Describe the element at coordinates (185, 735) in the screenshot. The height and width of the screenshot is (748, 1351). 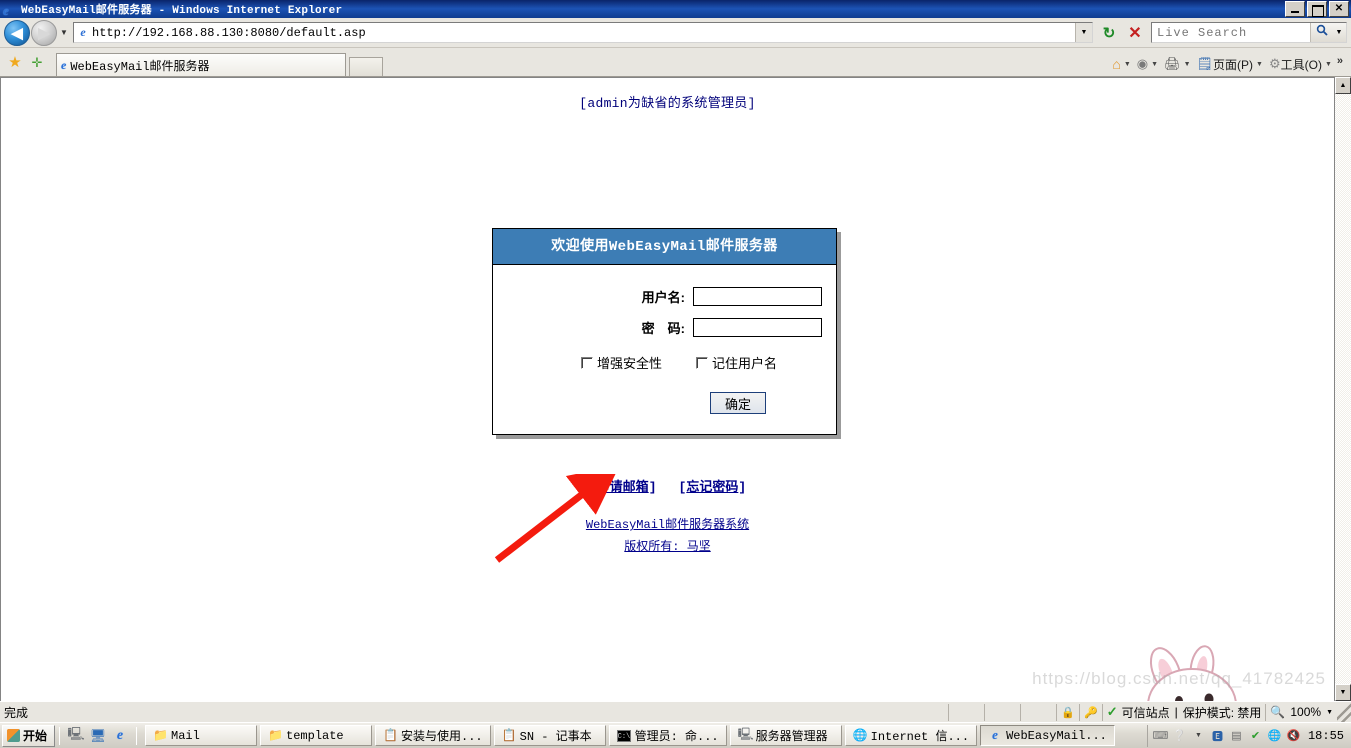
I see `taskbar-item-label: Mail` at that location.